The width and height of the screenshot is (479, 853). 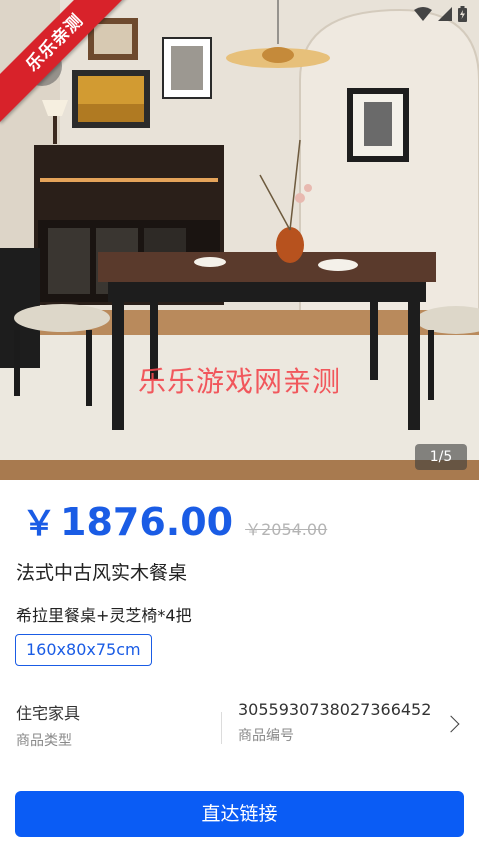 What do you see at coordinates (335, 709) in the screenshot?
I see `sku-value: 3055930738027366452` at bounding box center [335, 709].